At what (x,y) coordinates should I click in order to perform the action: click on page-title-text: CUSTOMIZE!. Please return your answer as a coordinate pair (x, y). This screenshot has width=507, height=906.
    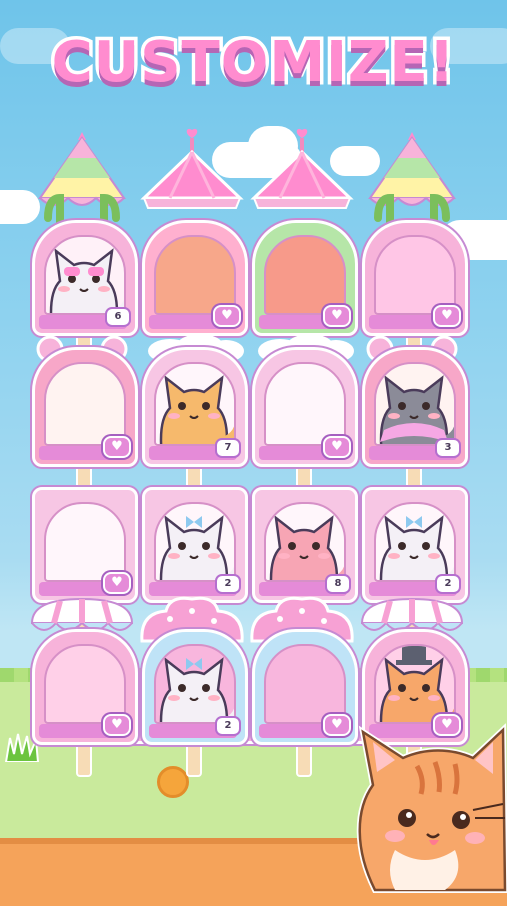
    Looking at the image, I should click on (253, 63).